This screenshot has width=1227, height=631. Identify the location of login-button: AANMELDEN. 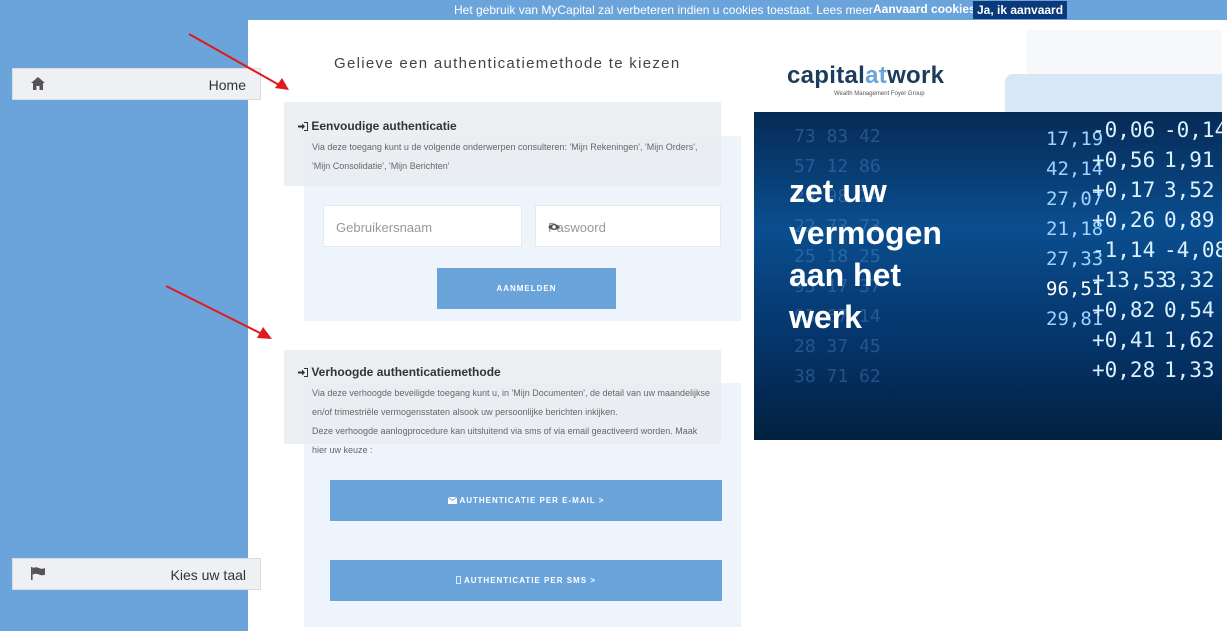
(526, 288).